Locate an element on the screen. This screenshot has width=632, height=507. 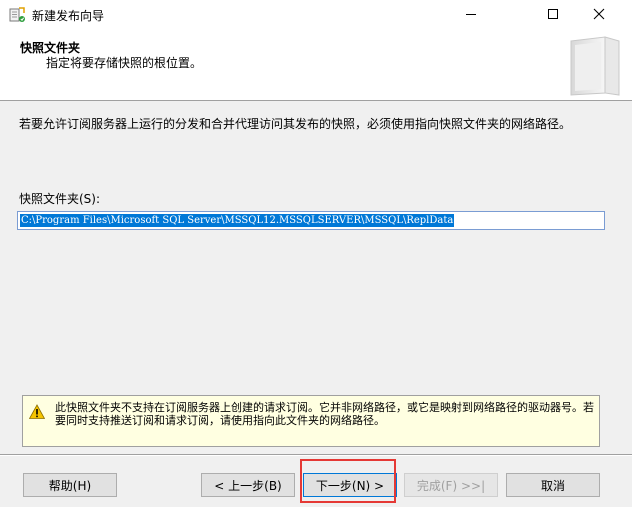
maximize-icon is located at coordinates (553, 15).